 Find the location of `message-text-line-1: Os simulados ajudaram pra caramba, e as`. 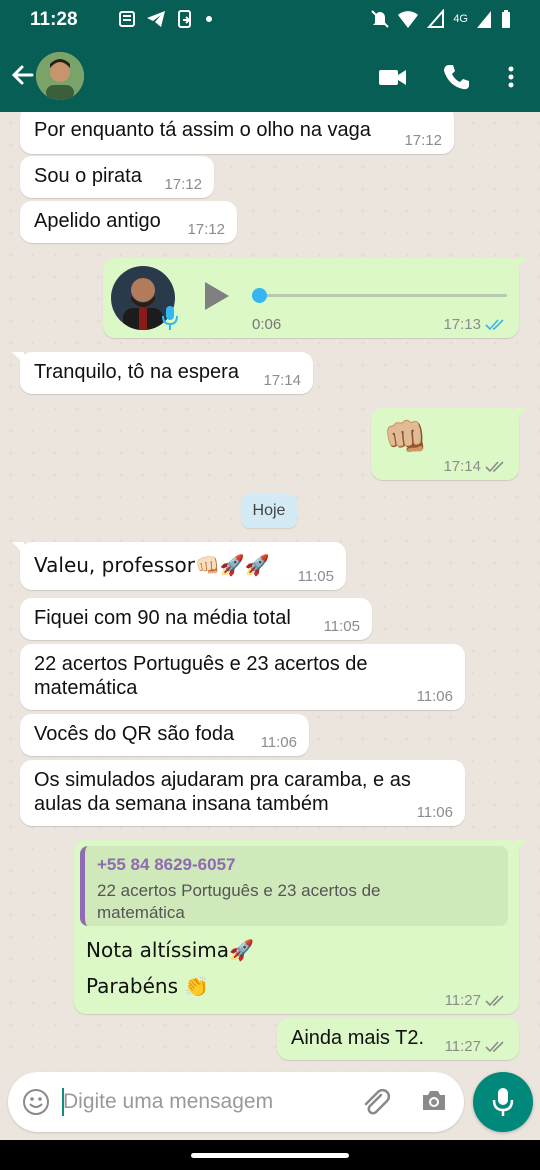

message-text-line-1: Os simulados ajudaram pra caramba, e as is located at coordinates (222, 780).